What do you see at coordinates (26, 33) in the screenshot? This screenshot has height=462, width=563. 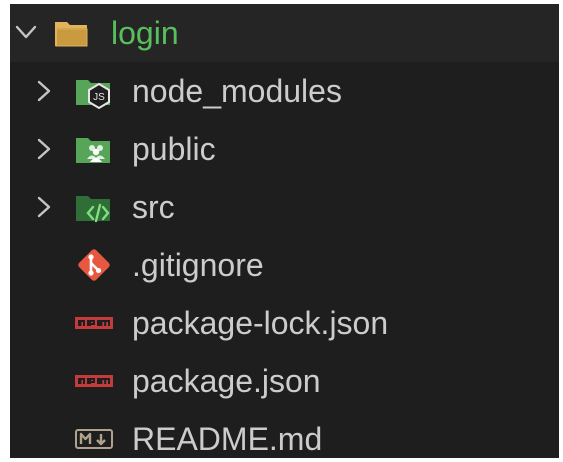 I see `chevron-down-icon` at bounding box center [26, 33].